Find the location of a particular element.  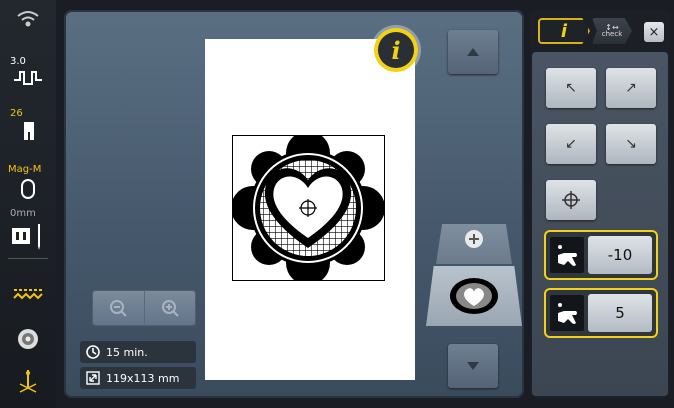

scroll-down-button is located at coordinates (473, 366).